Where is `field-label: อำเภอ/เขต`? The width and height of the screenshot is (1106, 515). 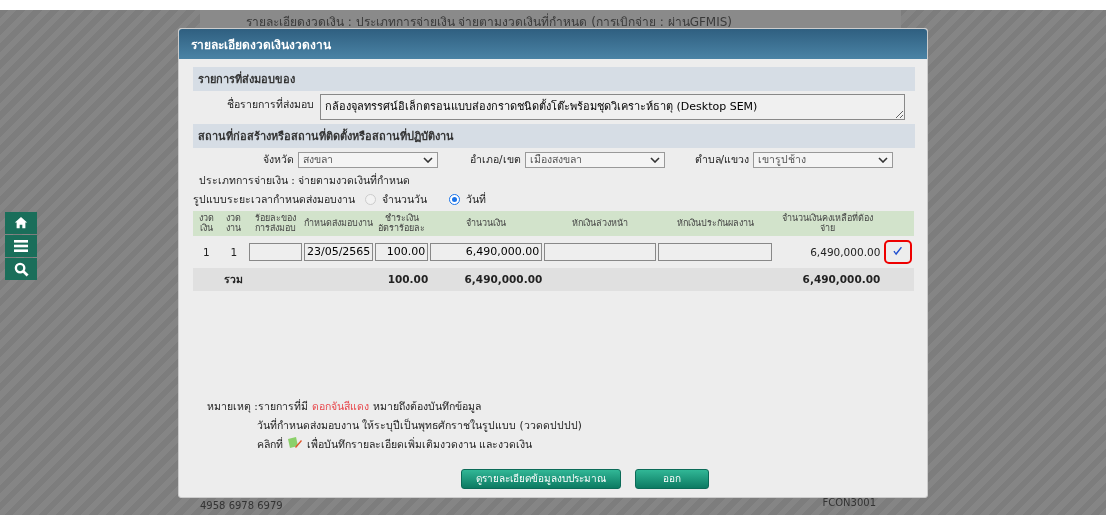 field-label: อำเภอ/เขต is located at coordinates (495, 159).